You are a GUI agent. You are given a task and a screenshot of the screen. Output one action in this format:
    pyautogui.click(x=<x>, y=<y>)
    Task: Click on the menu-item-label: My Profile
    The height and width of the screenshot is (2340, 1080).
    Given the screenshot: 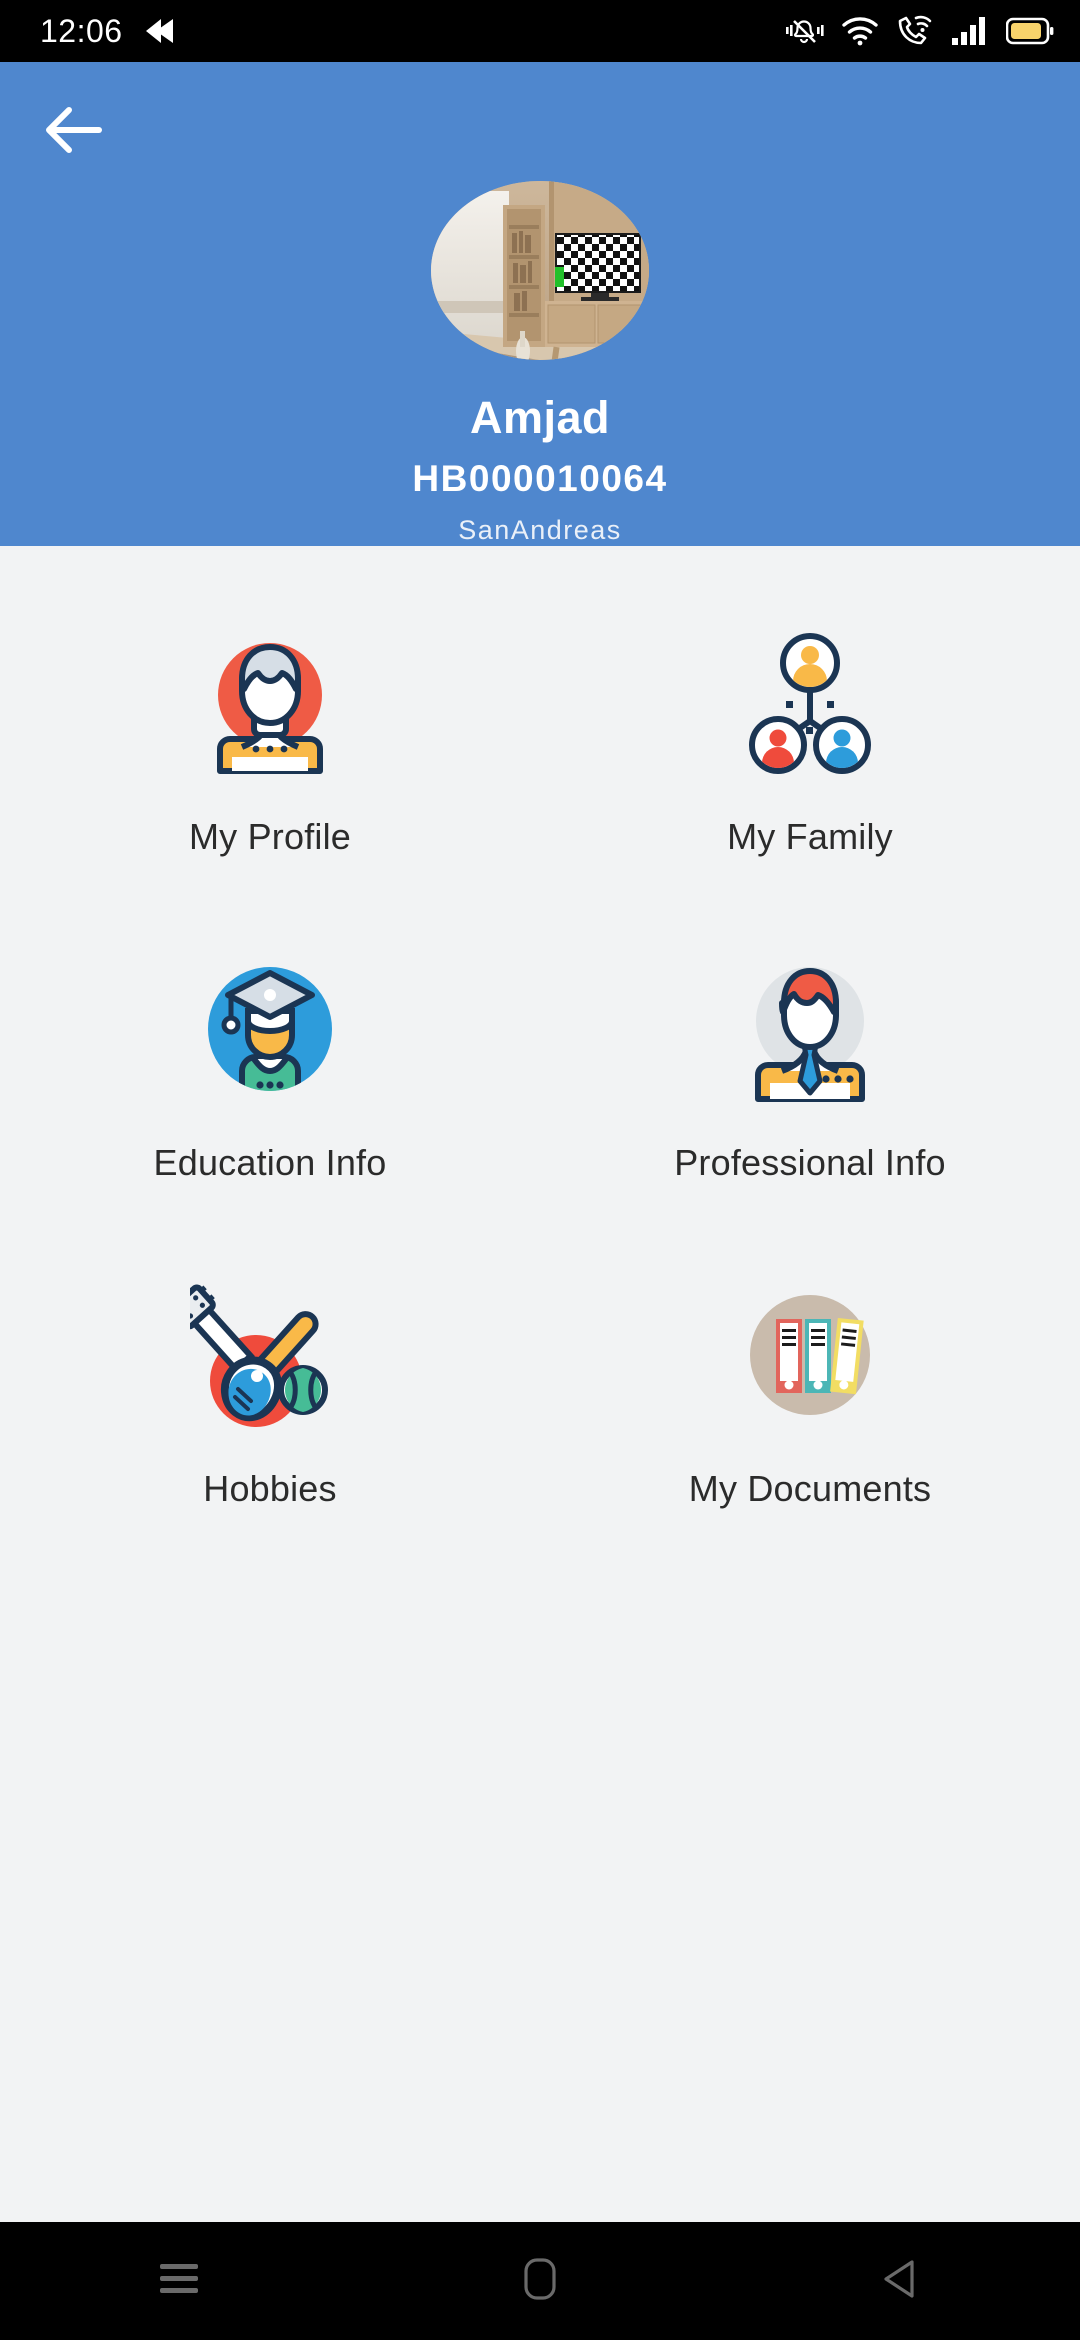 What is the action you would take?
    pyautogui.click(x=270, y=836)
    